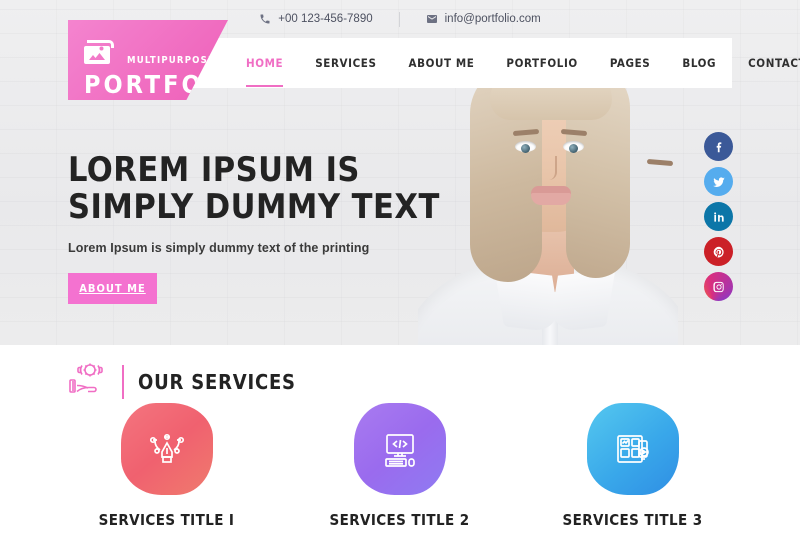 The image size is (800, 537). Describe the element at coordinates (171, 52) in the screenshot. I see `logo-subtitle-wrap: Multipurpose` at that location.